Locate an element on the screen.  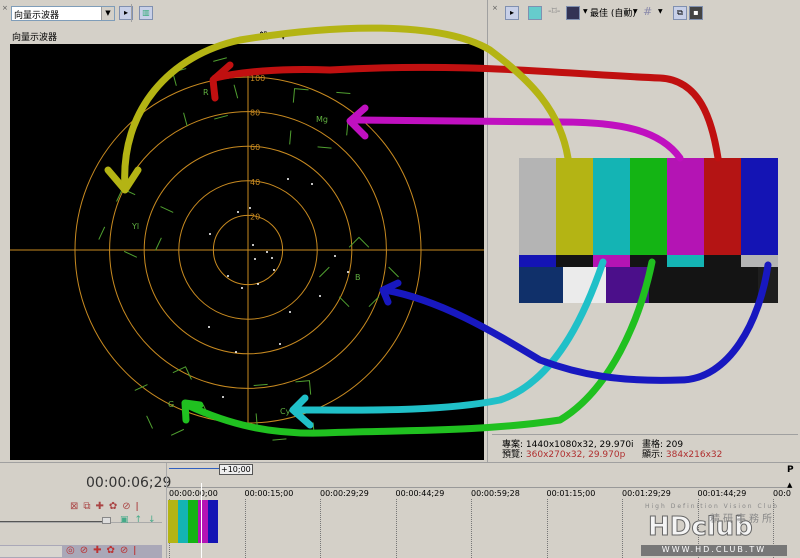
display-info: 顯示: 384x216x32 is located at coordinates (682, 455).